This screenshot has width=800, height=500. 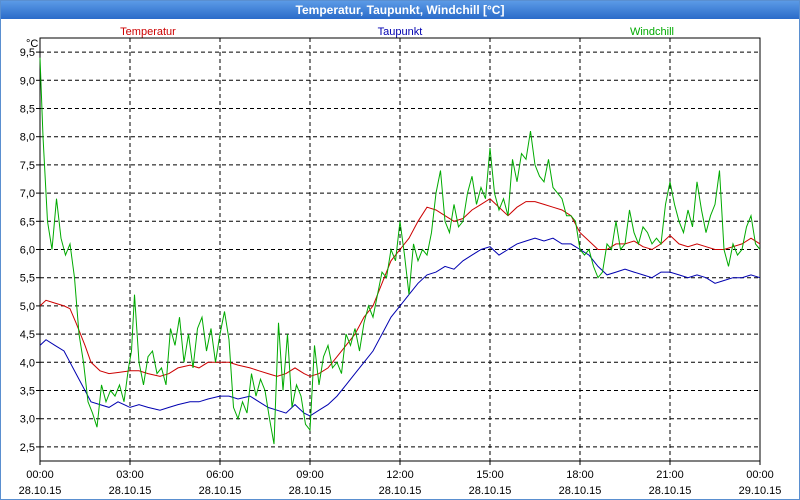 I want to click on legend: Temperatur Taupunkt Windchill, so click(x=397, y=32).